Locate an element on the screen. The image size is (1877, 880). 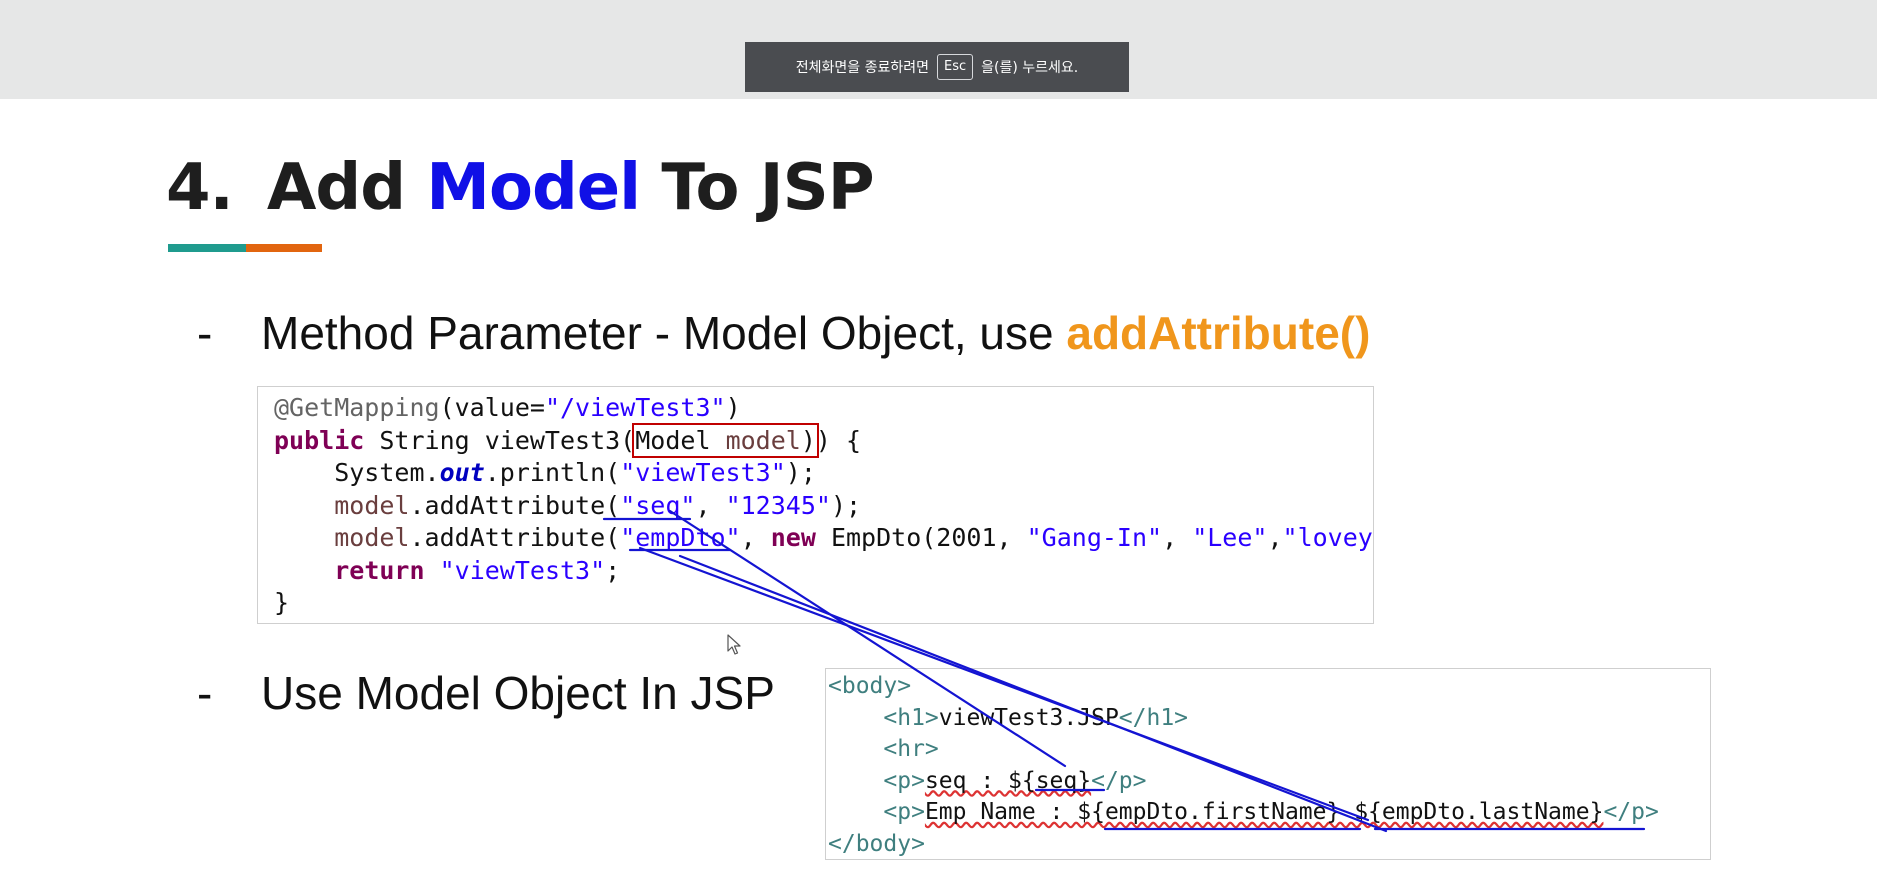
title-part1: Add is located at coordinates (336, 188).